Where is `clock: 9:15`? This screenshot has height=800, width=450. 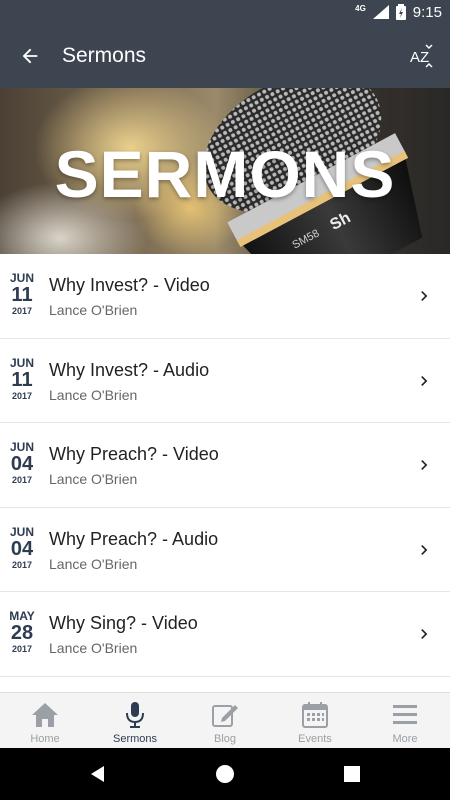
clock: 9:15 is located at coordinates (427, 12).